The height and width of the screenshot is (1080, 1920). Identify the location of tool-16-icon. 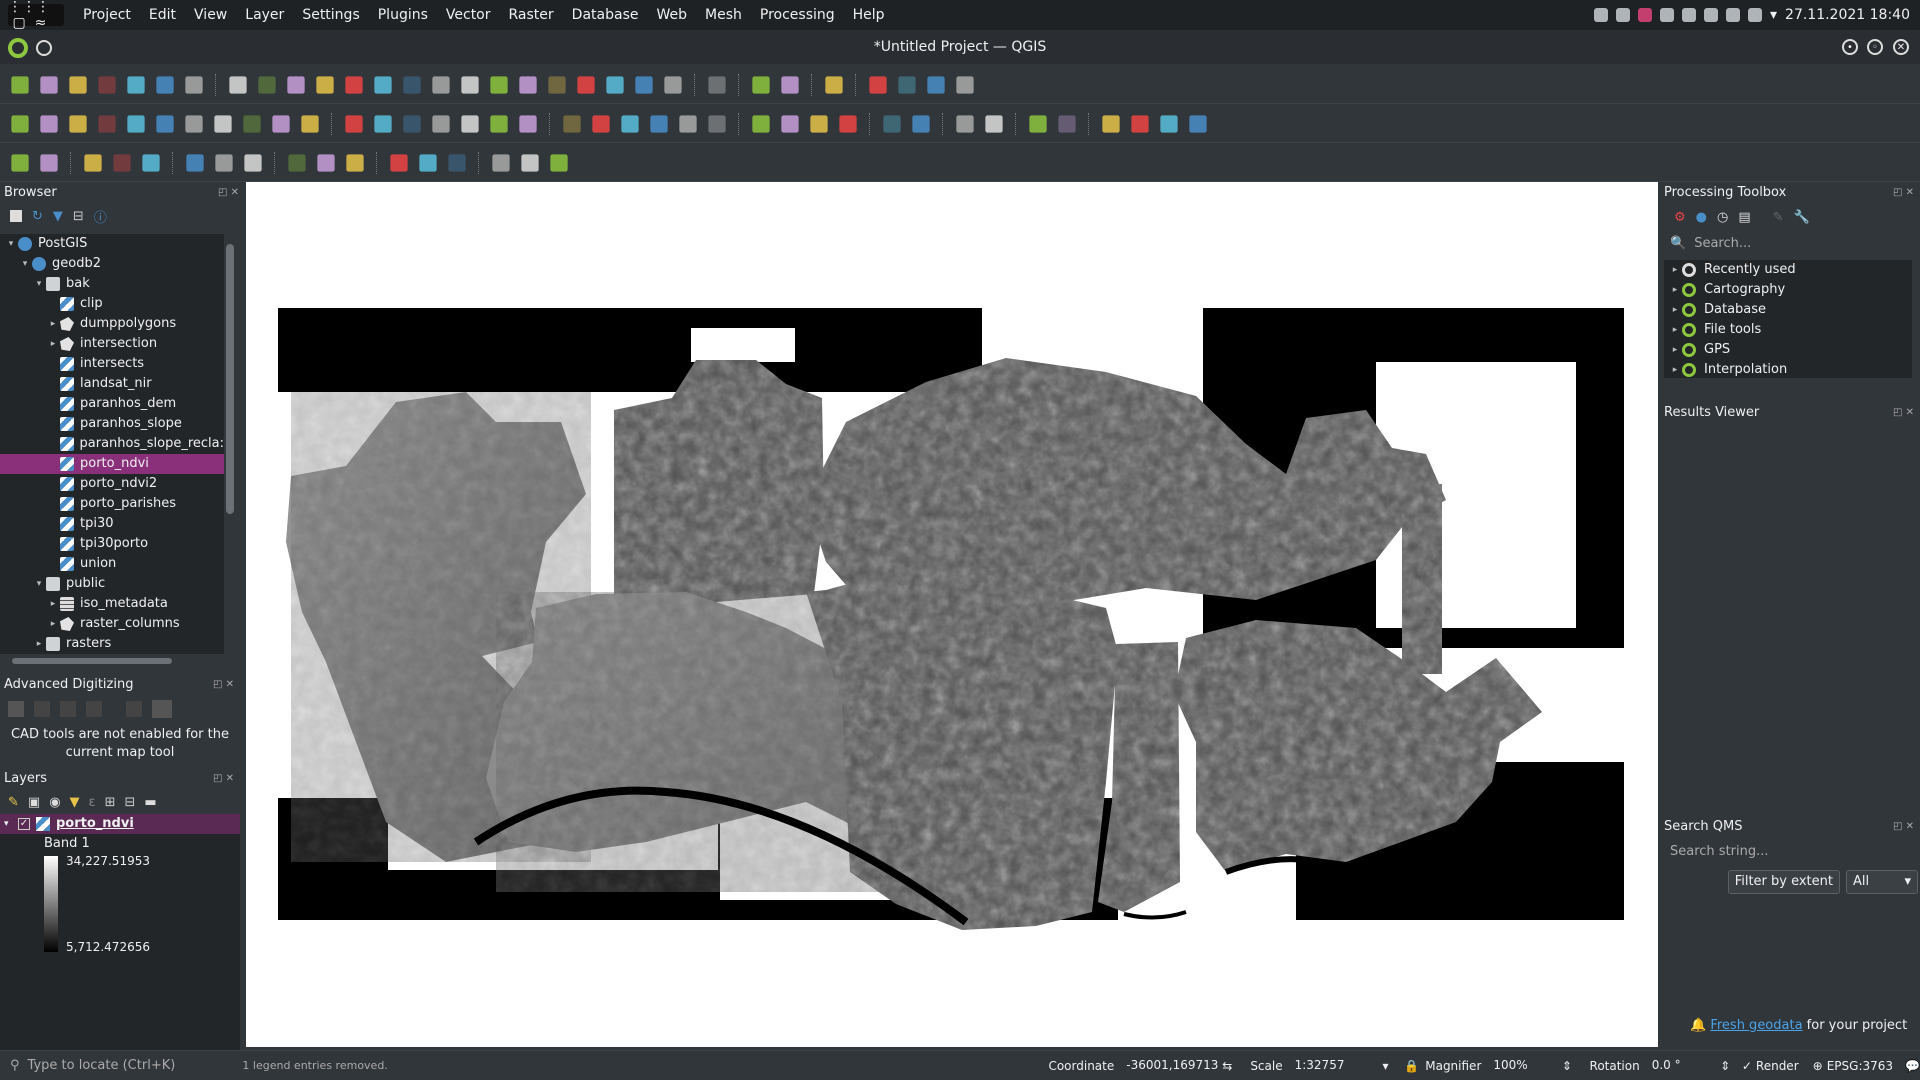
(559, 162).